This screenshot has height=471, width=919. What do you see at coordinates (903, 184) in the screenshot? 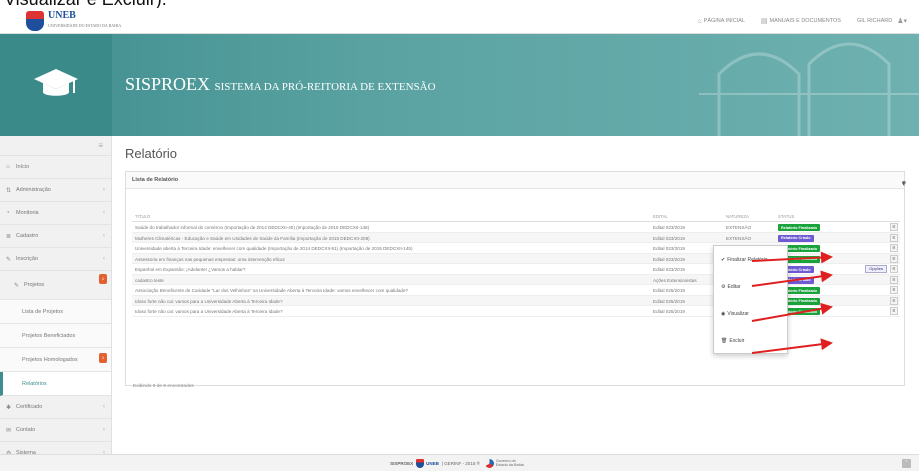
I see `chevron-down-icon: ▾` at bounding box center [903, 184].